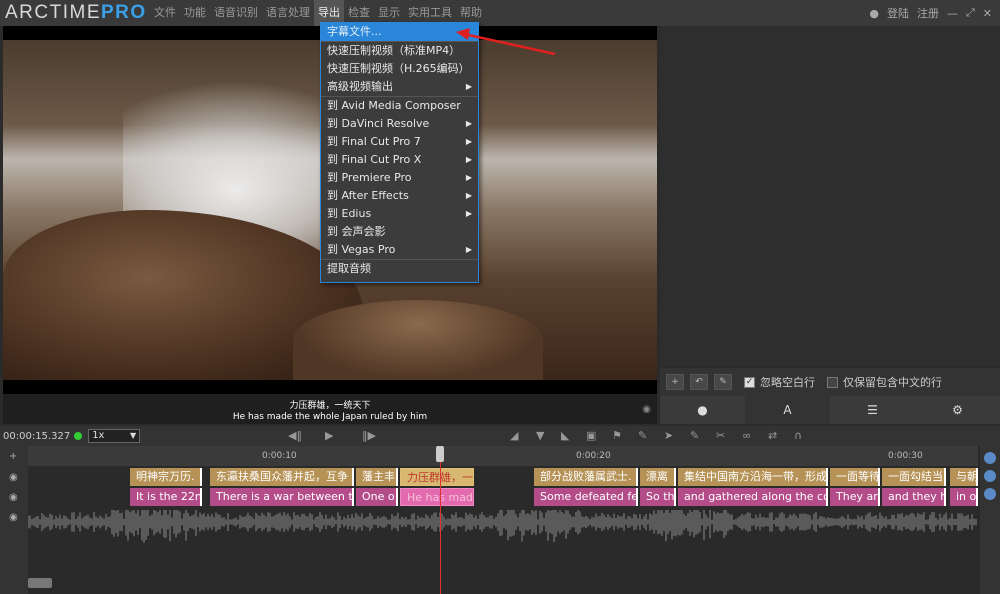 This screenshot has height=594, width=1000. I want to click on camera-icon: ▣, so click(591, 435).